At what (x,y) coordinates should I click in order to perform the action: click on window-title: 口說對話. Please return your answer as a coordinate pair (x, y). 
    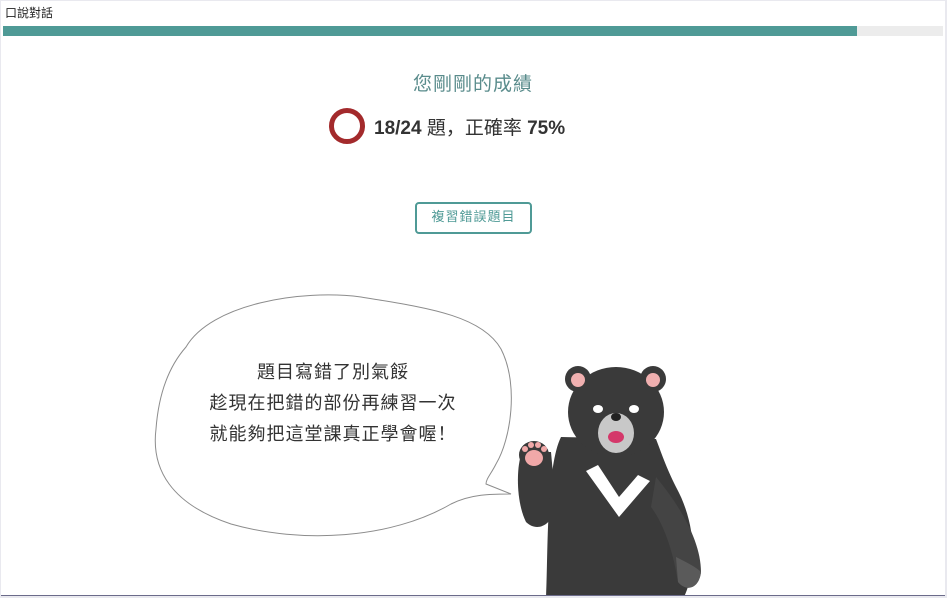
    Looking at the image, I should click on (29, 13).